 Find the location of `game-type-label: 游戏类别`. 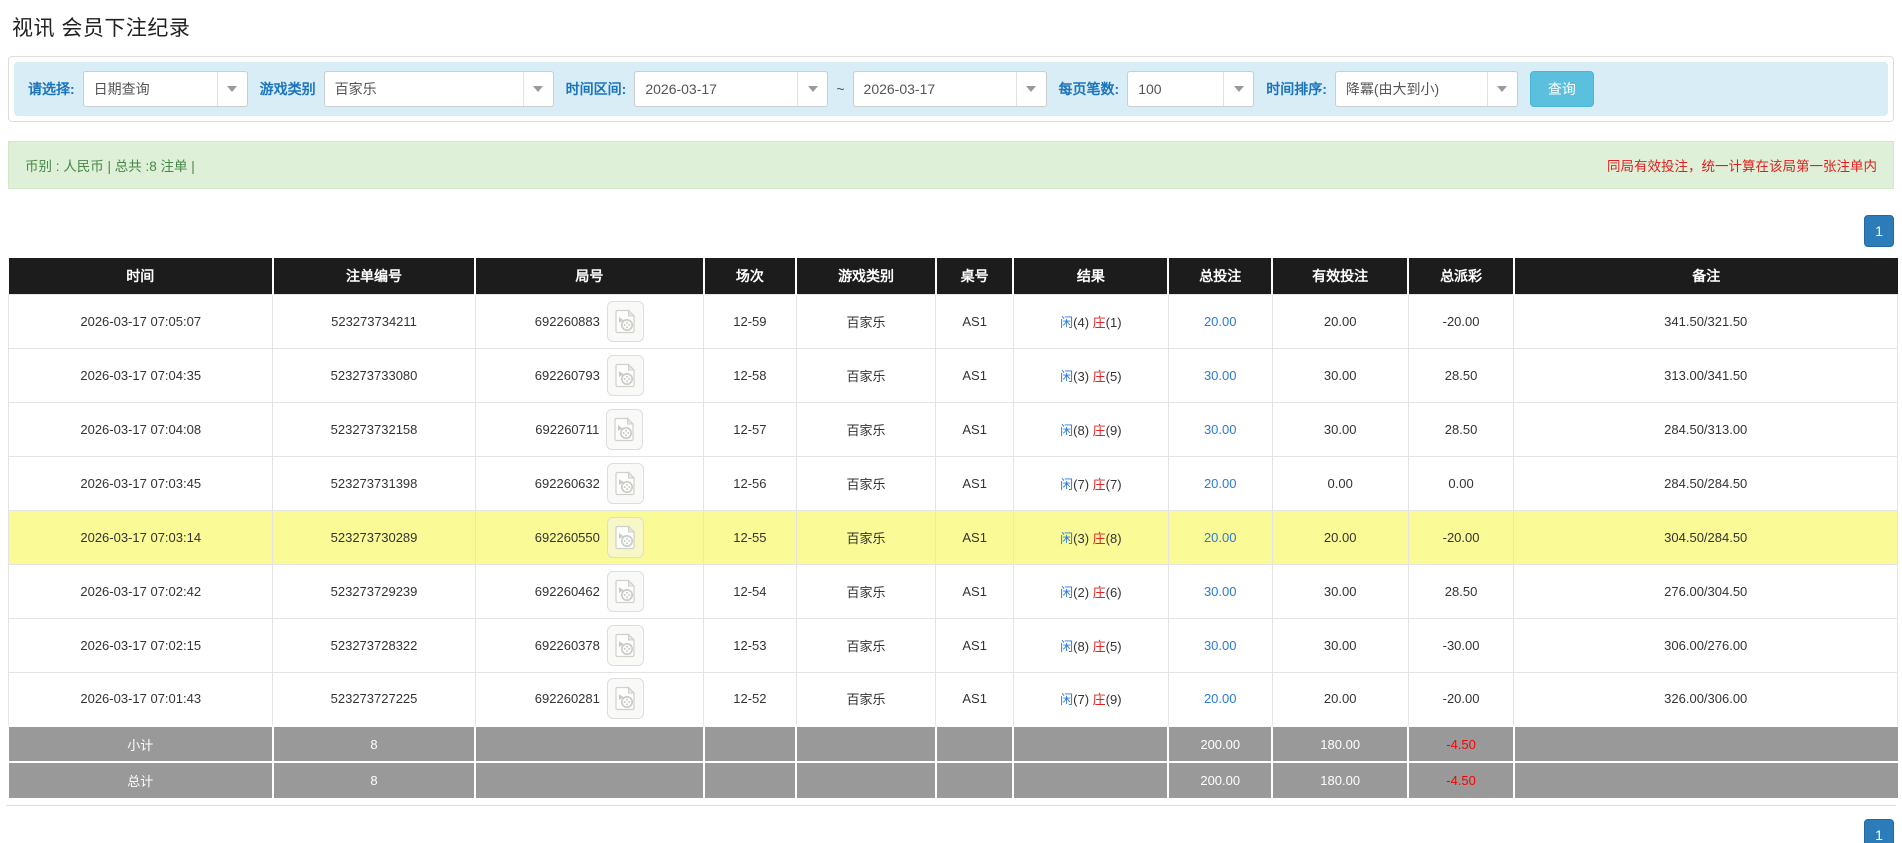

game-type-label: 游戏类别 is located at coordinates (287, 89).